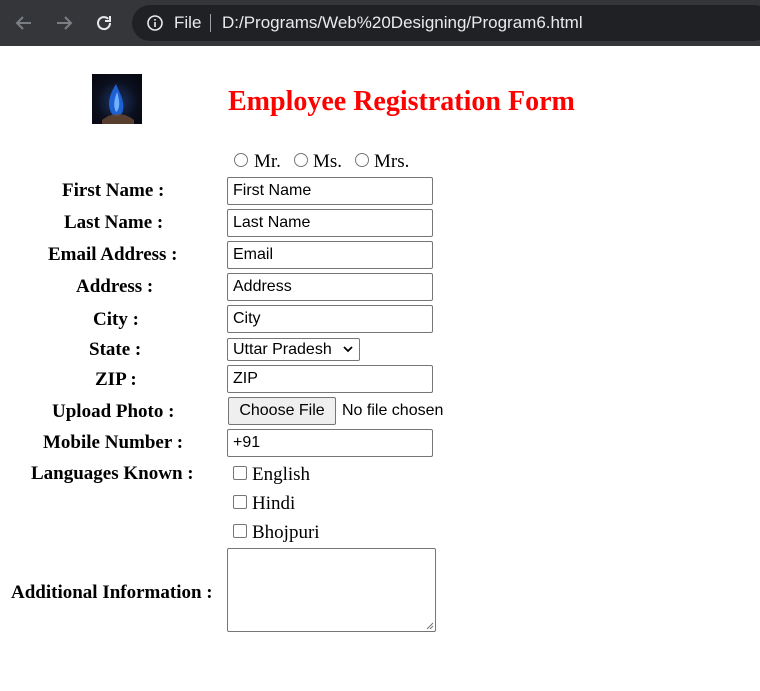 This screenshot has height=691, width=760. What do you see at coordinates (112, 473) in the screenshot?
I see `languages-label: Languages Known :` at bounding box center [112, 473].